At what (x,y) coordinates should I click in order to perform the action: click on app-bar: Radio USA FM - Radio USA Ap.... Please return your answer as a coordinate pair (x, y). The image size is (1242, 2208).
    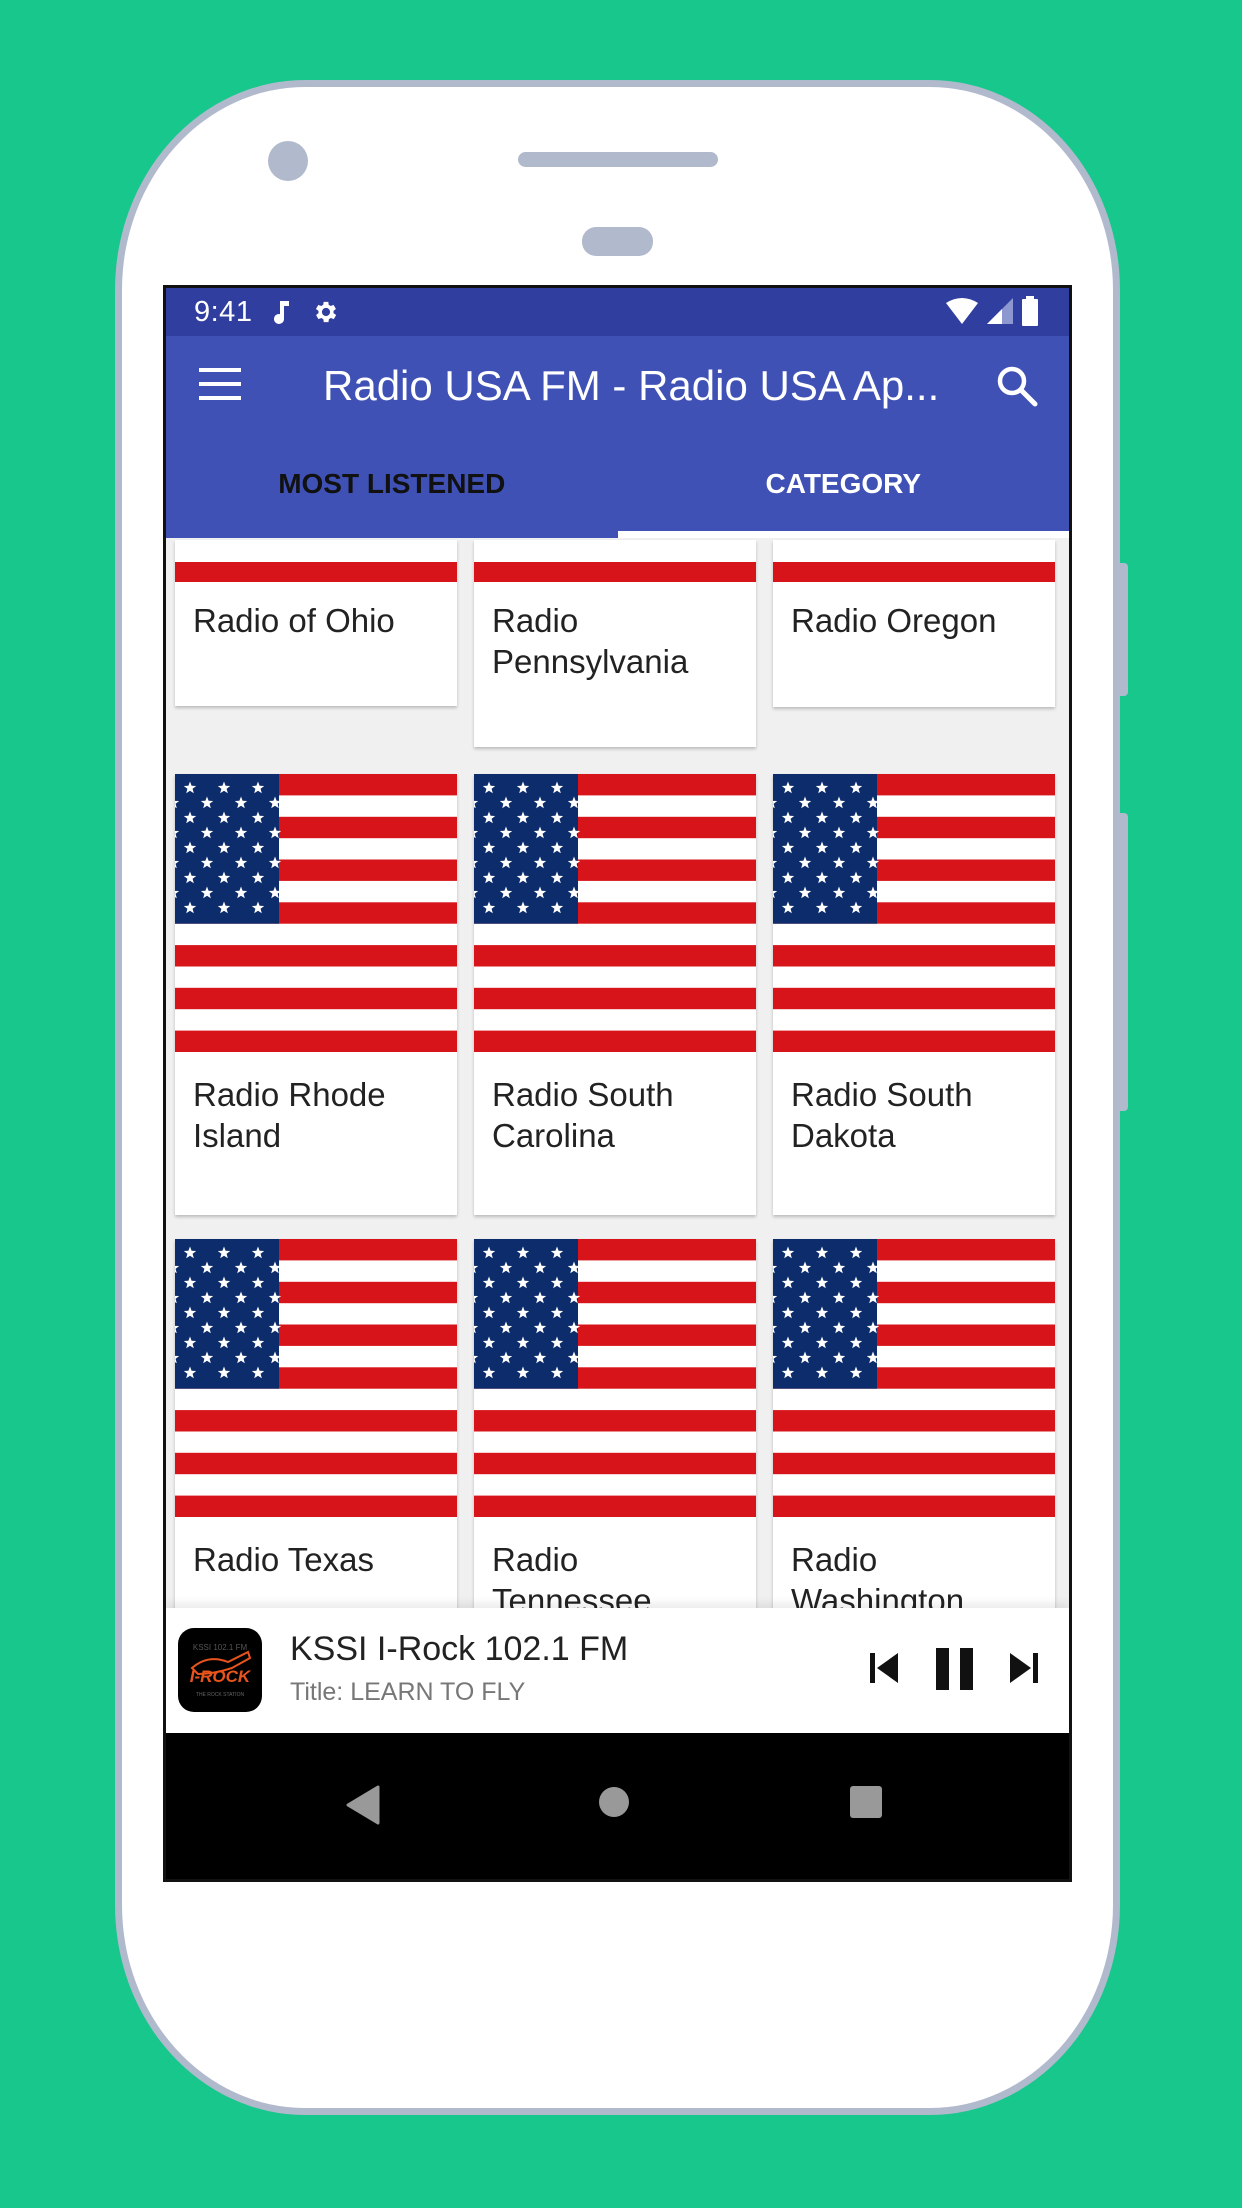
    Looking at the image, I should click on (617, 386).